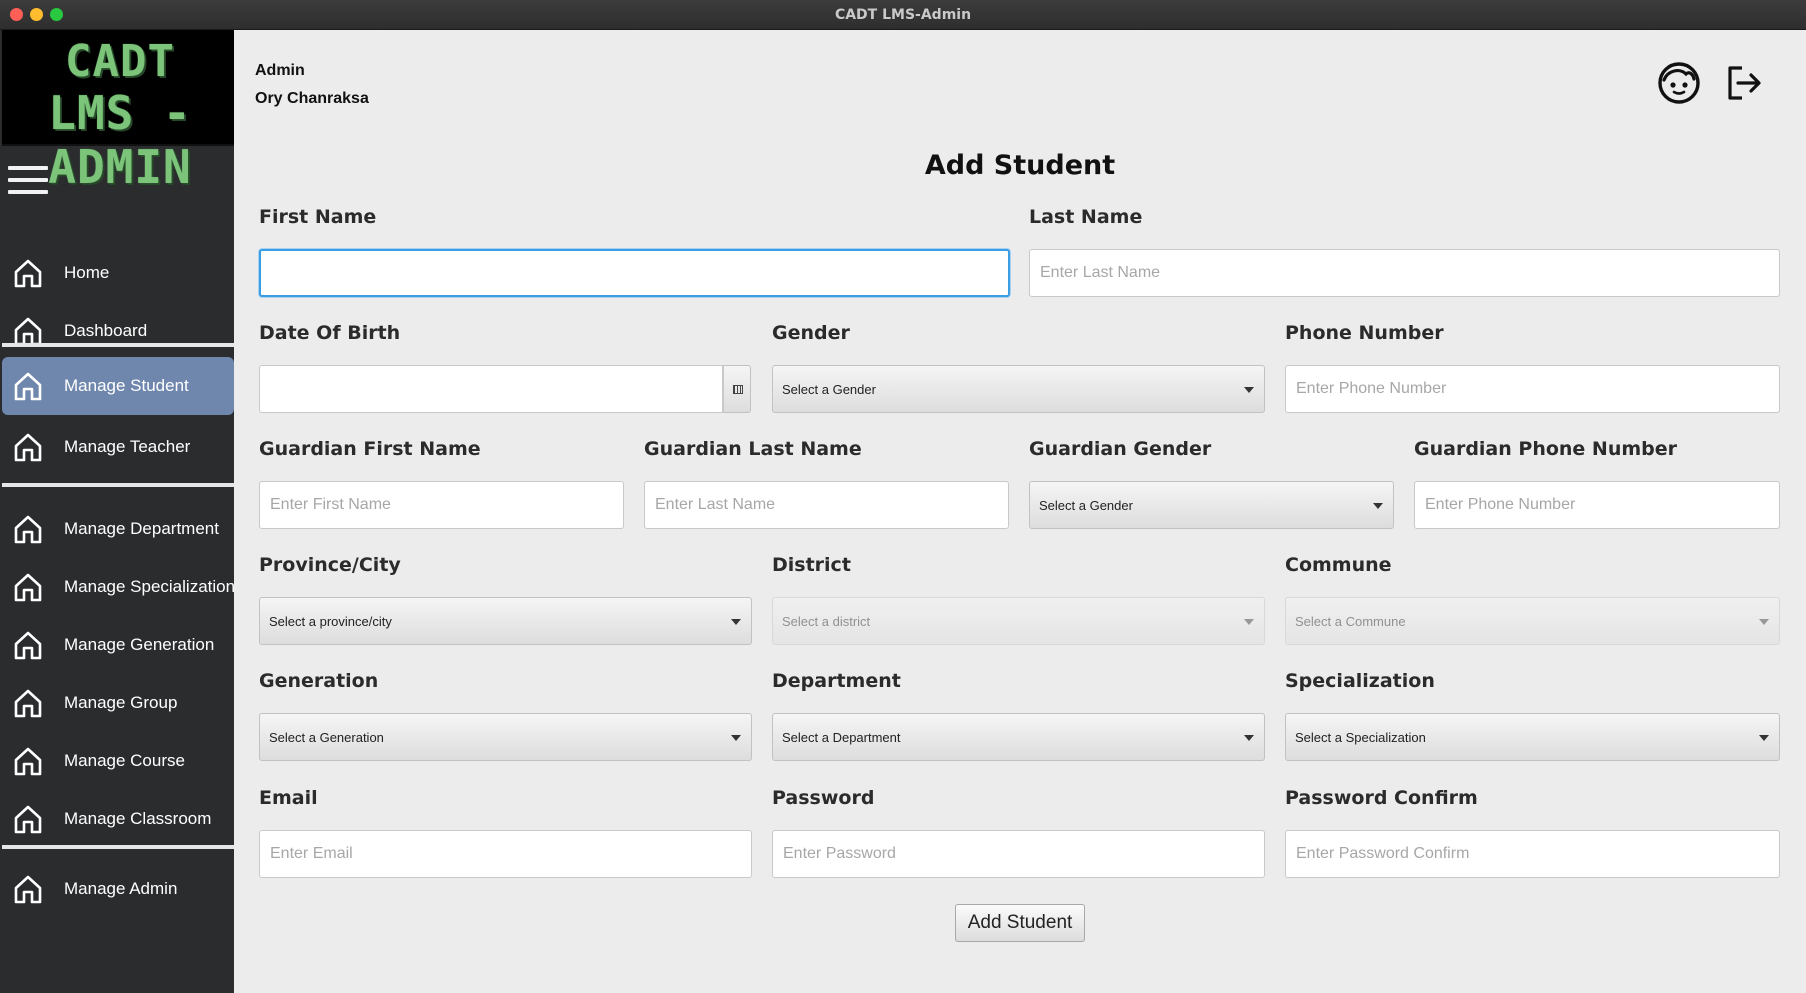 This screenshot has height=993, width=1806. What do you see at coordinates (829, 389) in the screenshot?
I see `gender-select-value: Select a Gender` at bounding box center [829, 389].